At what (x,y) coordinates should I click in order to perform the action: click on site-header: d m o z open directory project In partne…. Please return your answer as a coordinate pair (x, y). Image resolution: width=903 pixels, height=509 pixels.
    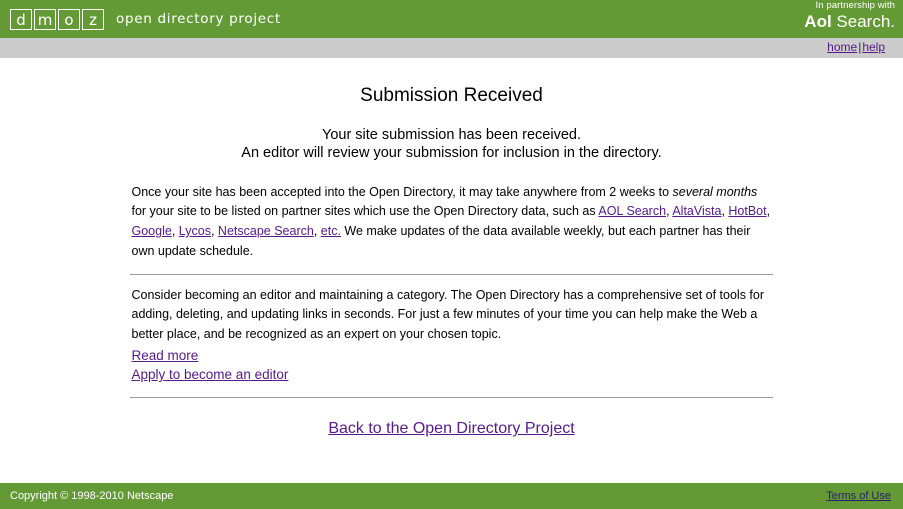
    Looking at the image, I should click on (451, 19).